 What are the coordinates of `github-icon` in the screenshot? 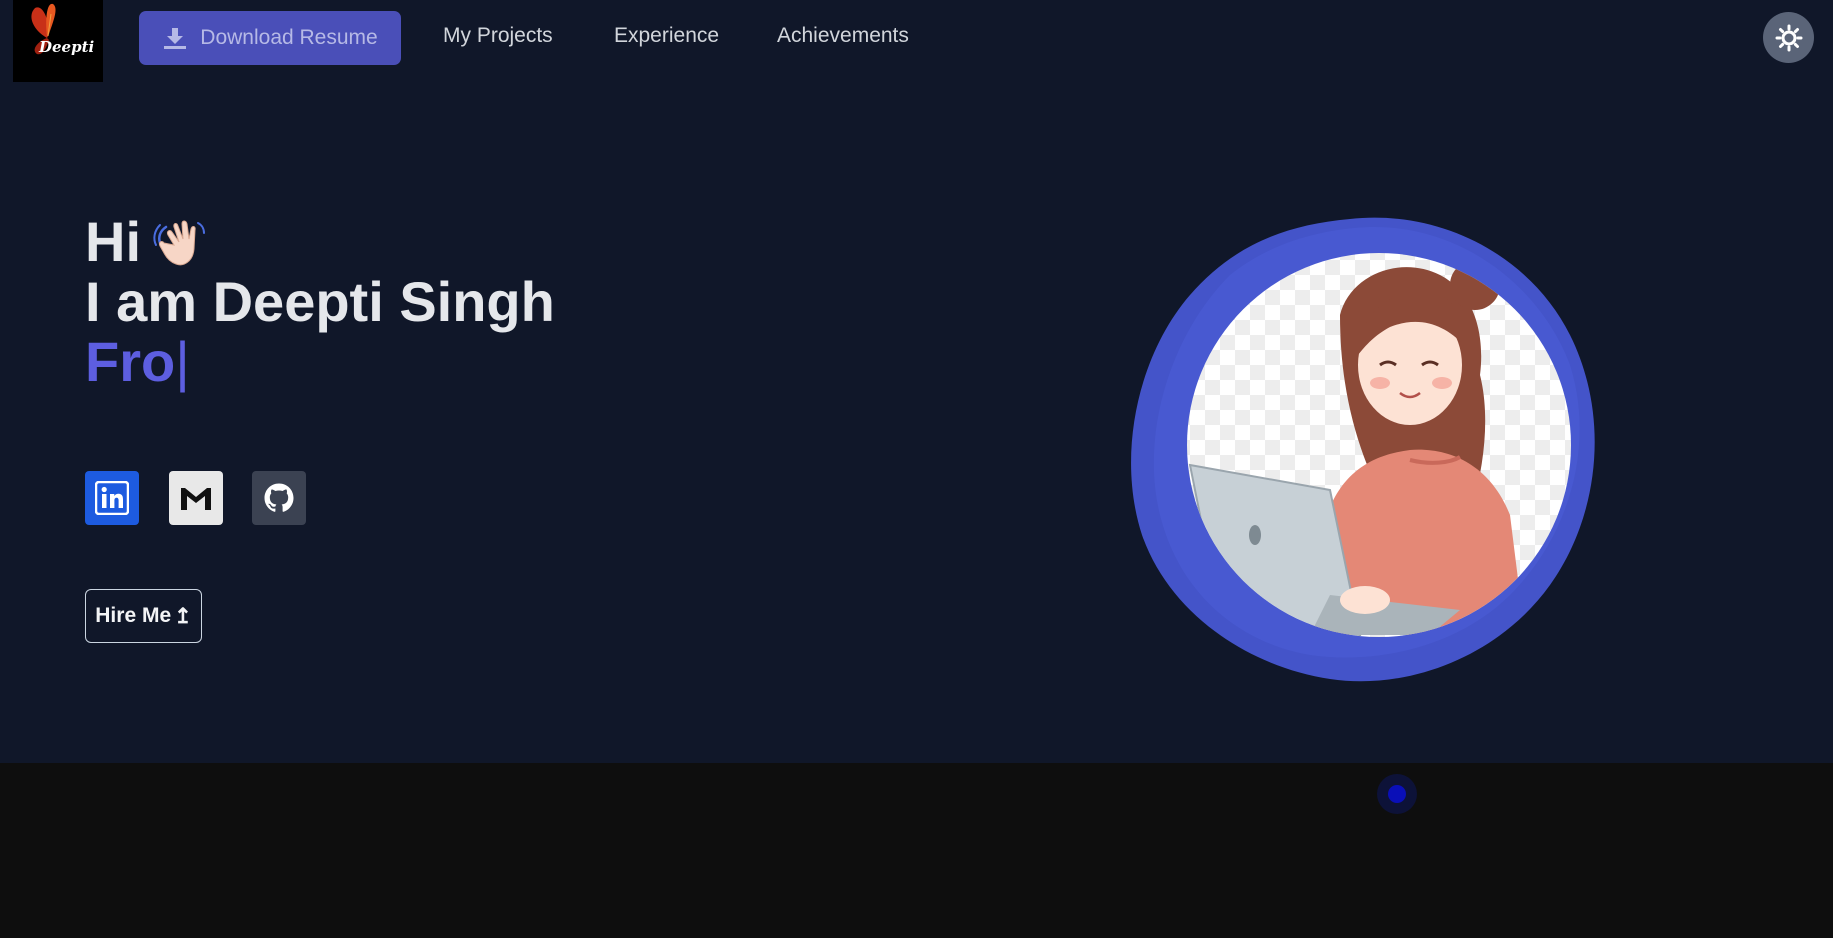 It's located at (279, 497).